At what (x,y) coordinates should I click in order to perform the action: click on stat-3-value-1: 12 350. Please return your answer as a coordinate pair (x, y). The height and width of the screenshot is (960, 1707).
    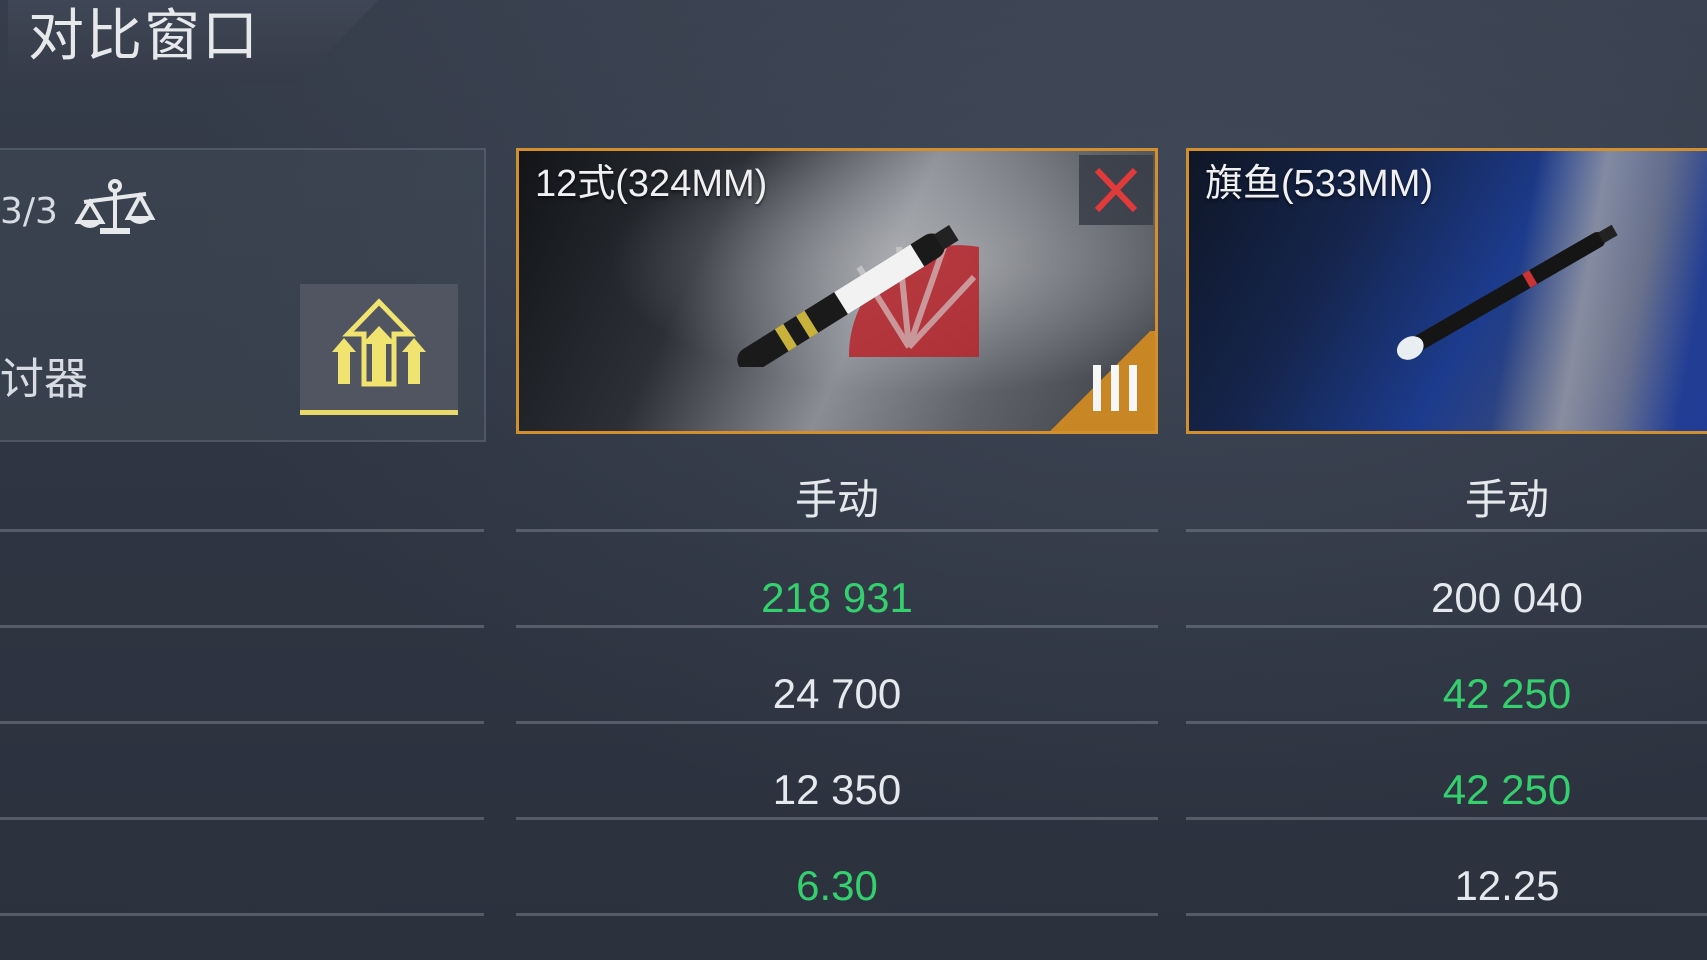
    Looking at the image, I should click on (837, 789).